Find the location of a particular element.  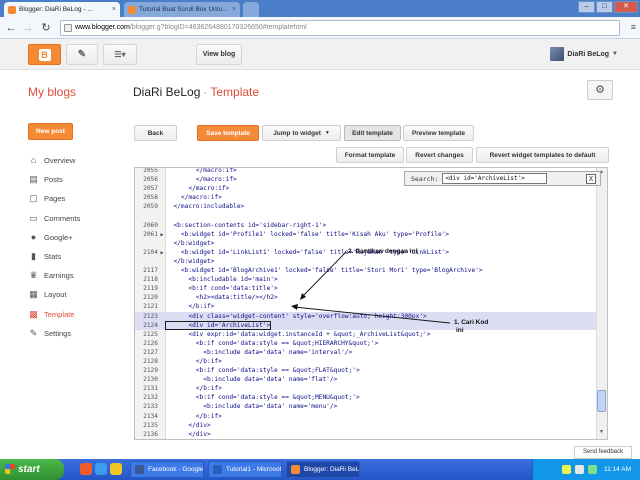

code-line: 2134 </b:if> is located at coordinates (366, 416).